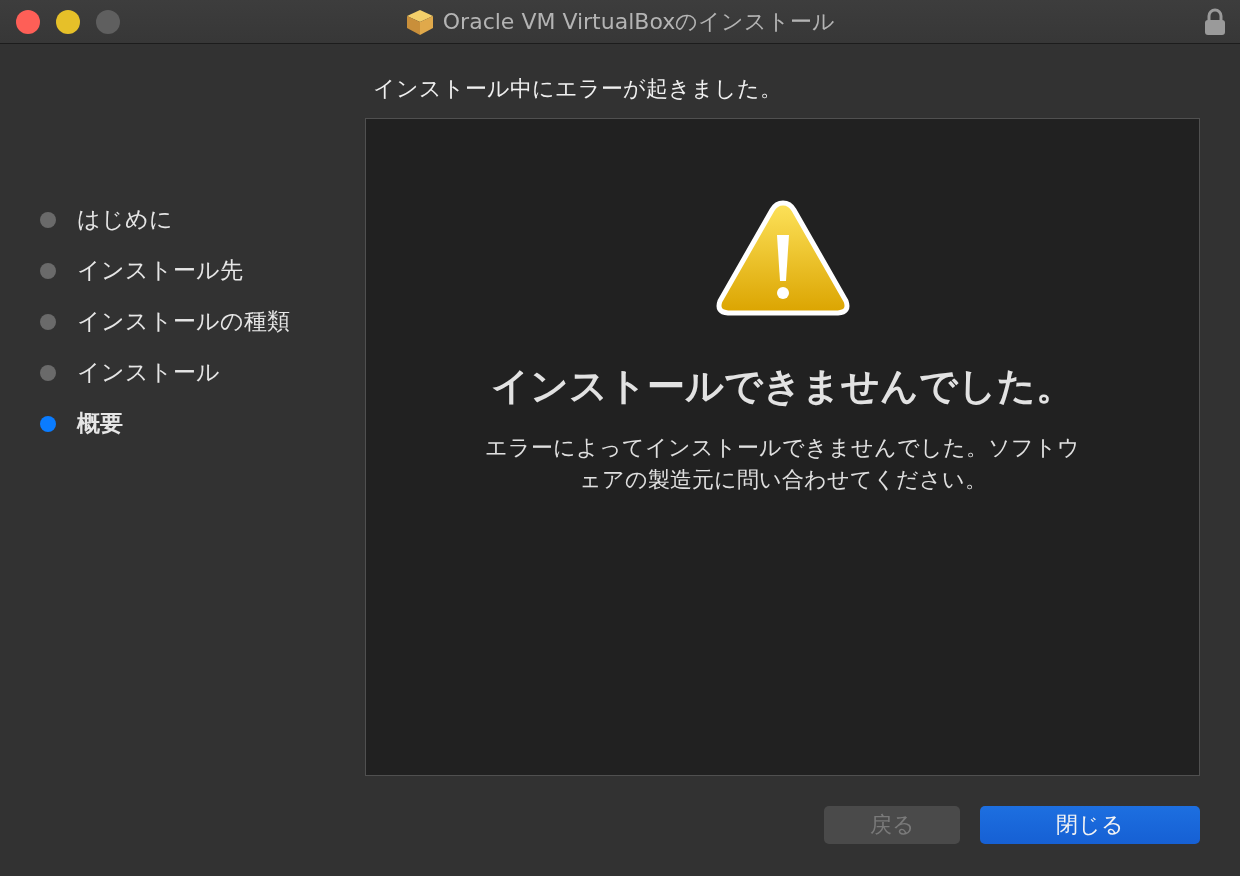  What do you see at coordinates (639, 21) in the screenshot?
I see `window-title: Oracle VM VirtualBoxのインストール` at bounding box center [639, 21].